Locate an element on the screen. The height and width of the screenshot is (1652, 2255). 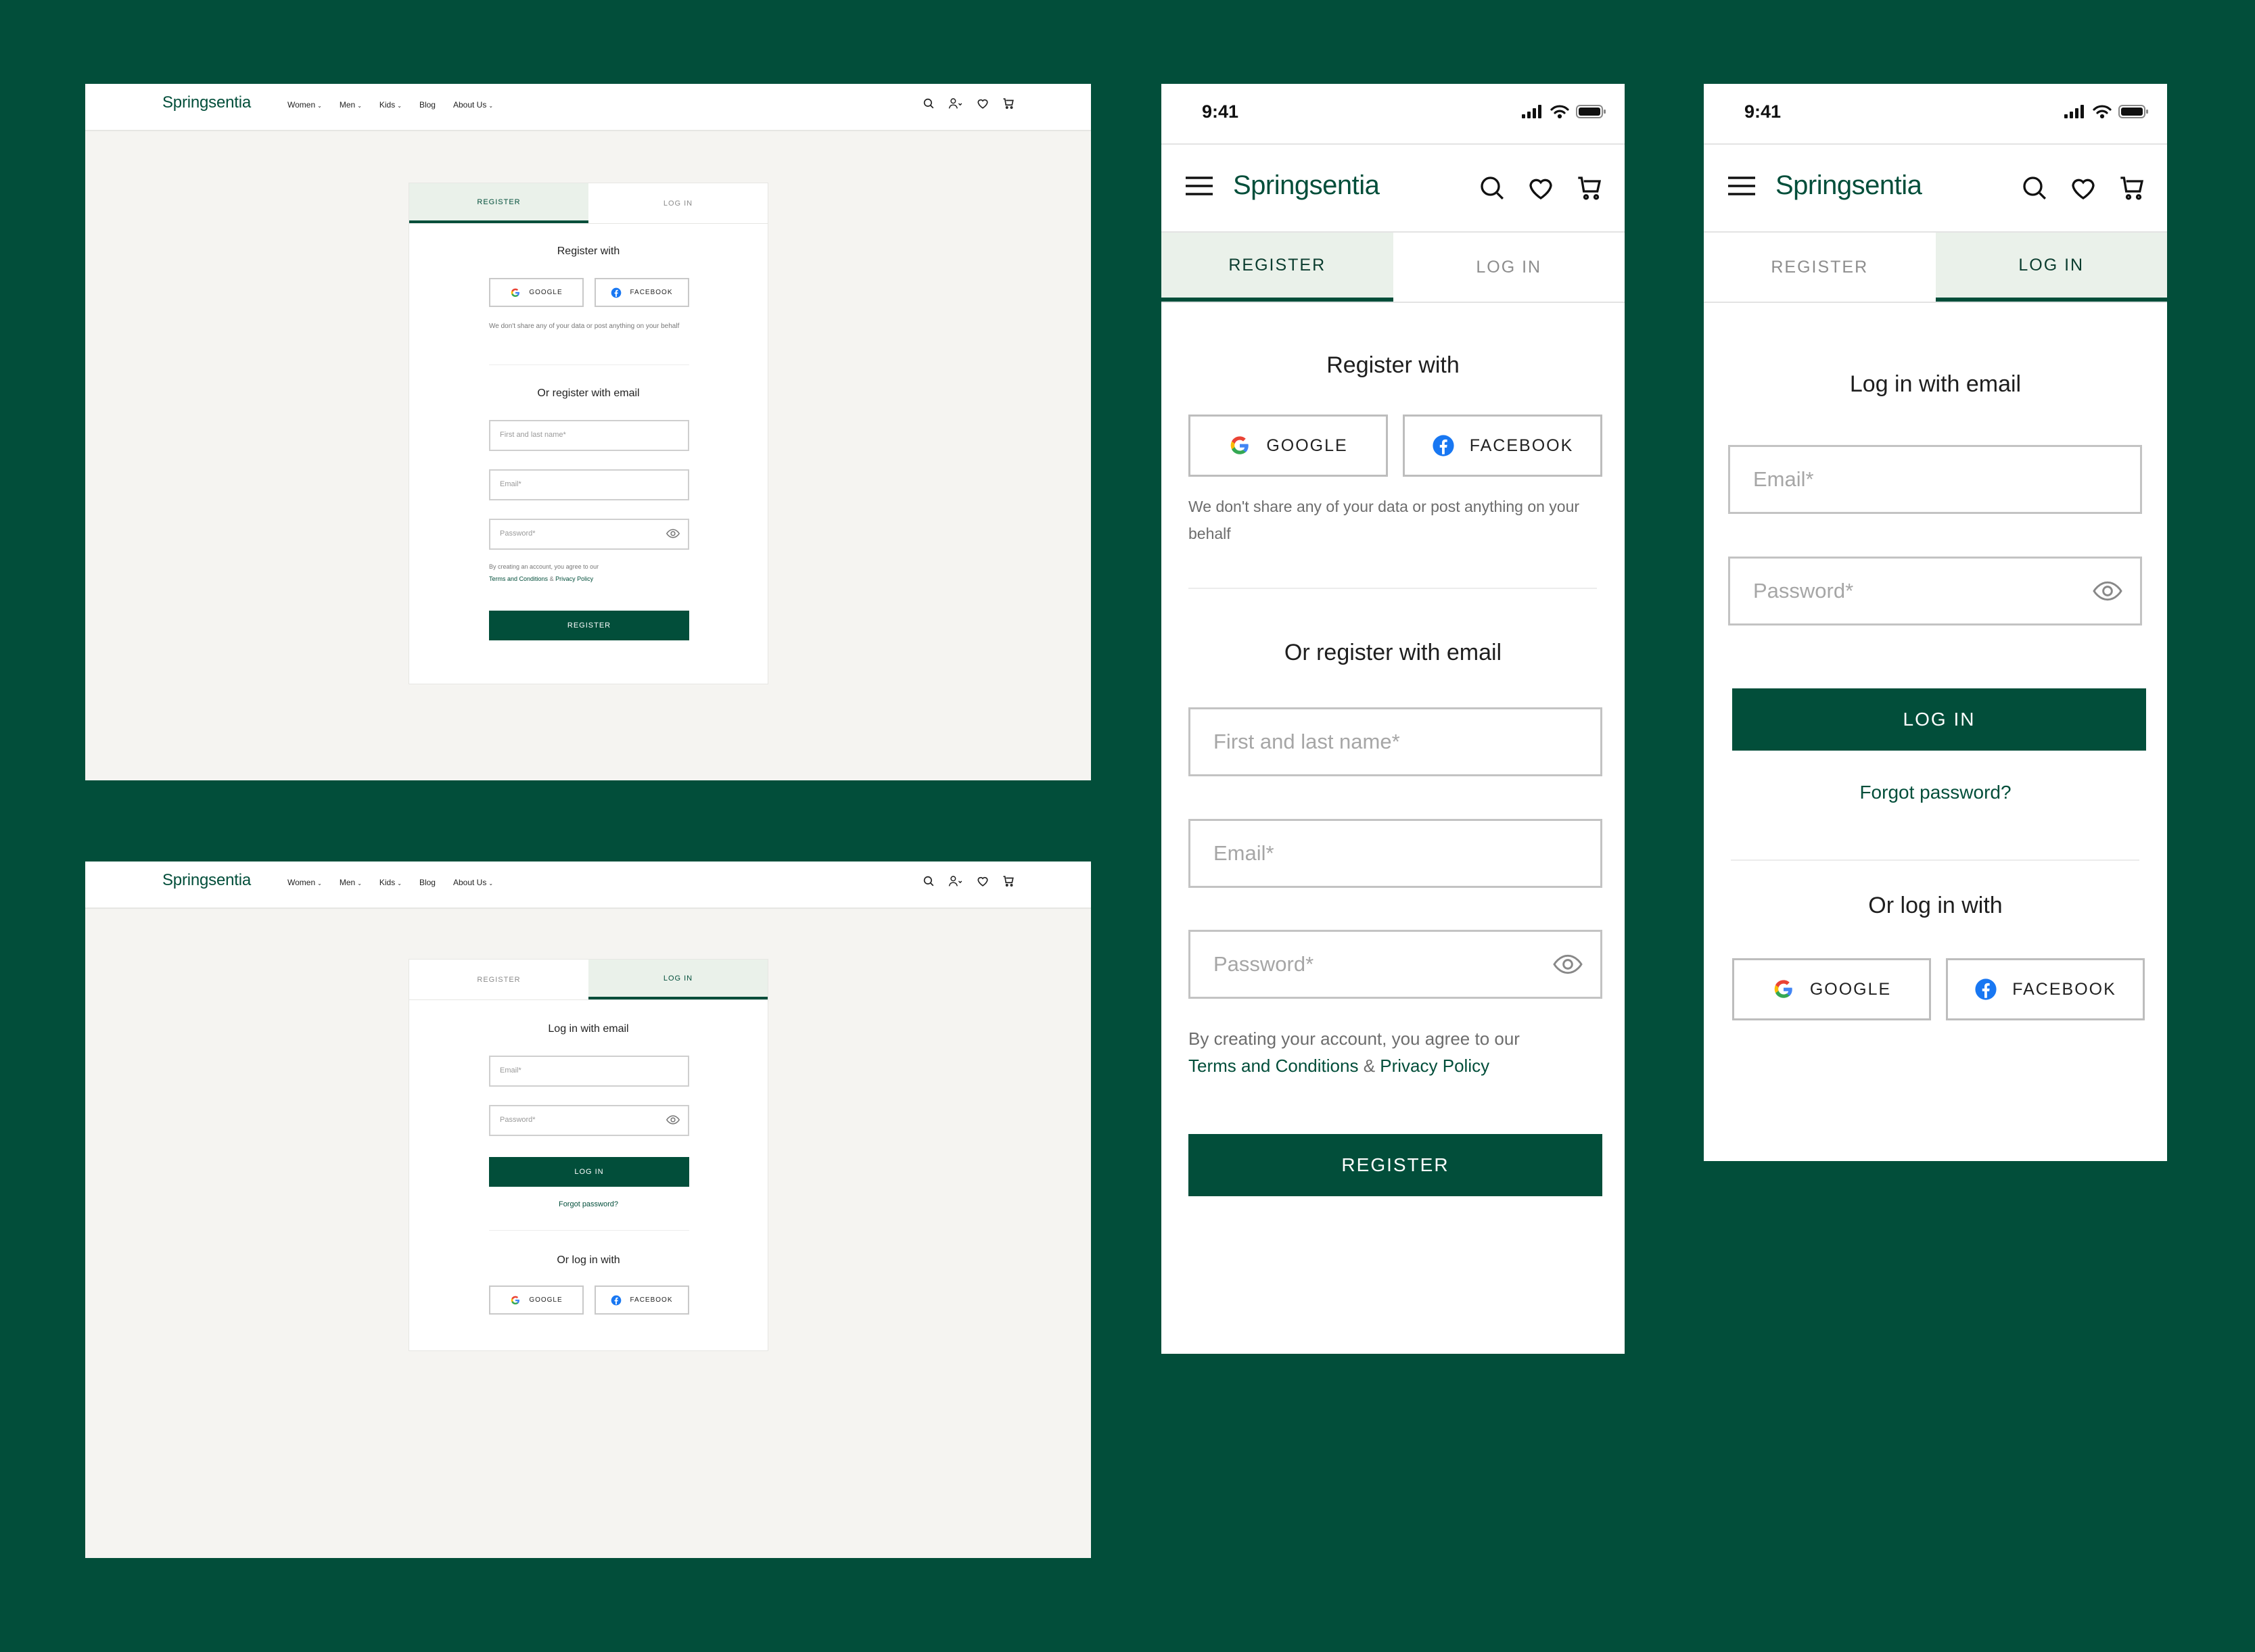
mobile-header: Springsentia is located at coordinates (1935, 189).